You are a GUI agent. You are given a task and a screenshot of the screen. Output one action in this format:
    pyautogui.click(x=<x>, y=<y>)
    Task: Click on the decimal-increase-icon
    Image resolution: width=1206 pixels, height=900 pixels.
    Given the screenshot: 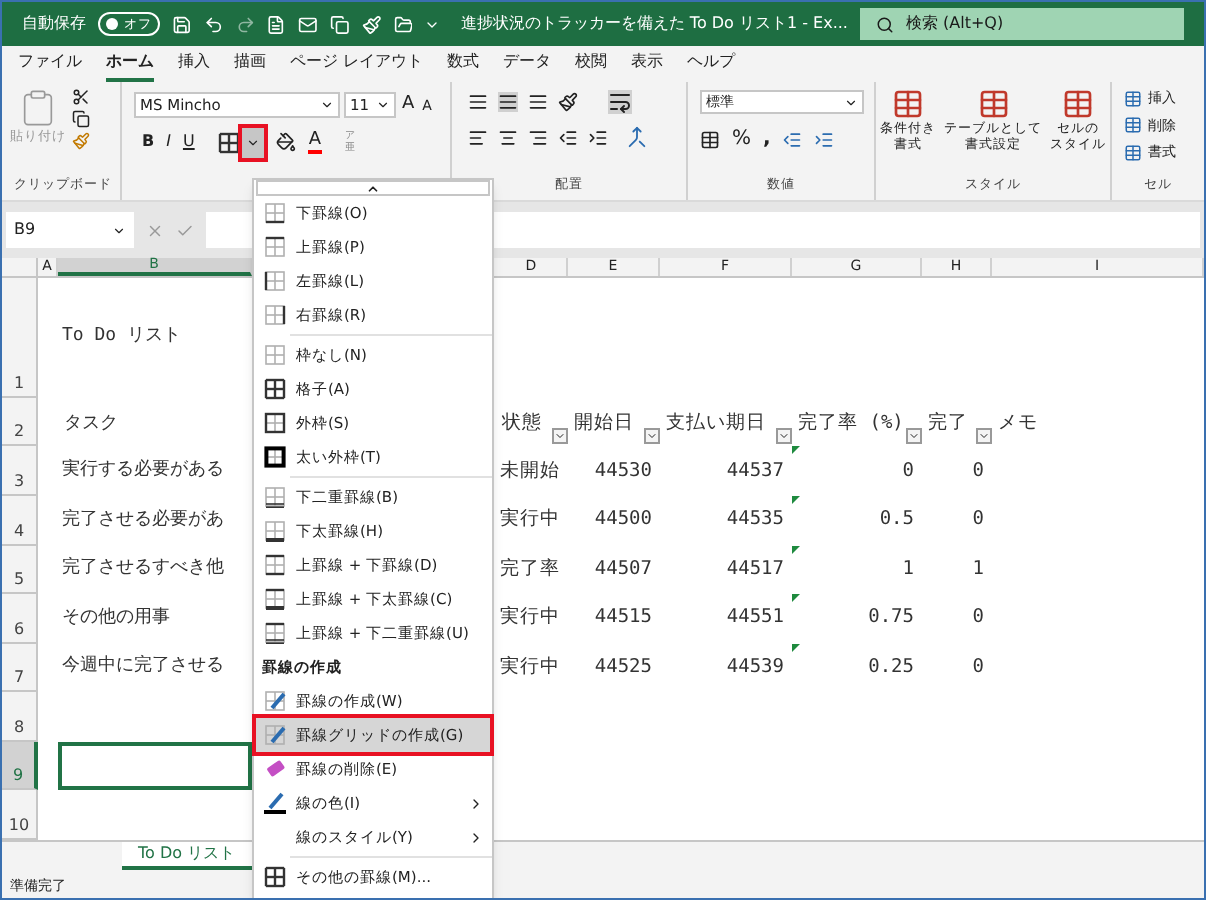 What is the action you would take?
    pyautogui.click(x=792, y=139)
    